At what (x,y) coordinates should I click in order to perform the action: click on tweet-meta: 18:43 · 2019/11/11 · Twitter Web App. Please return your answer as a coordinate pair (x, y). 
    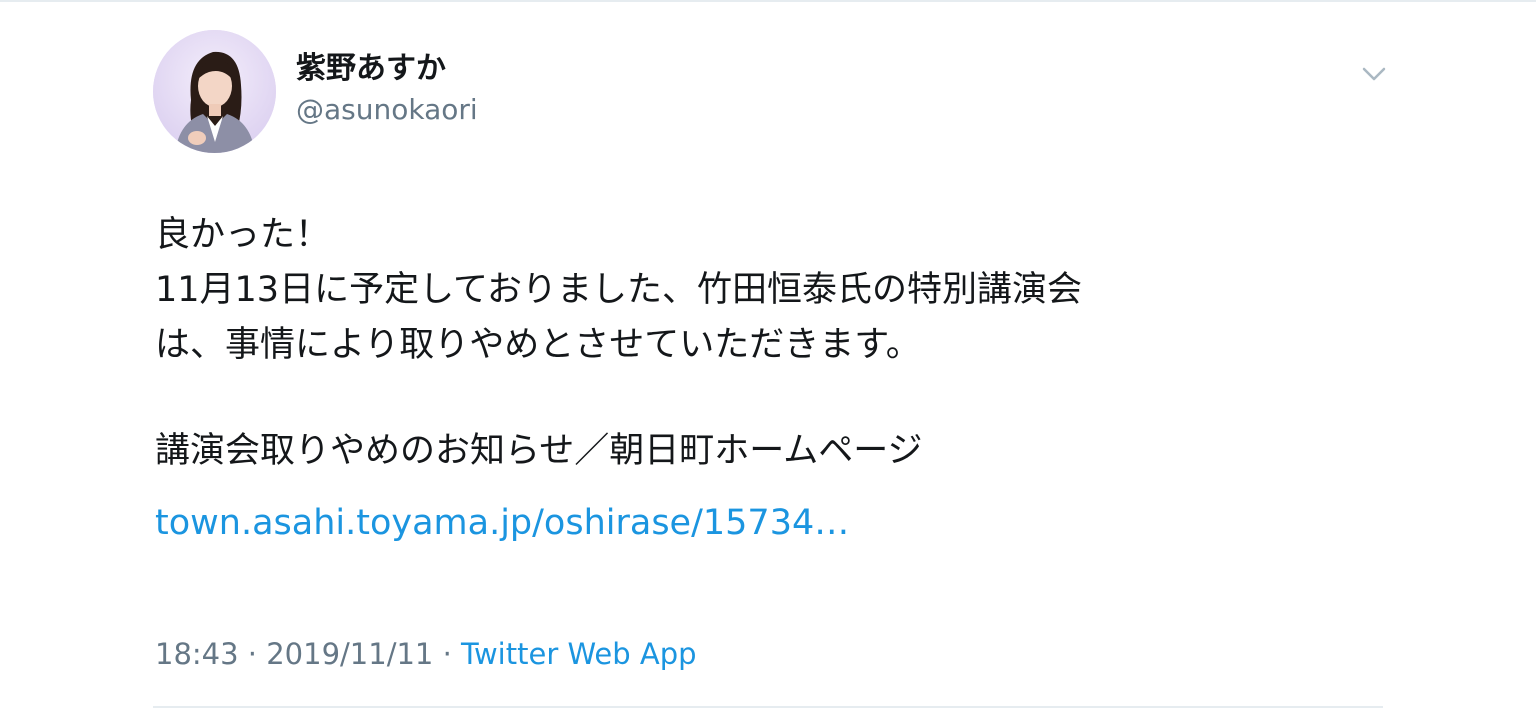
    Looking at the image, I should click on (426, 654).